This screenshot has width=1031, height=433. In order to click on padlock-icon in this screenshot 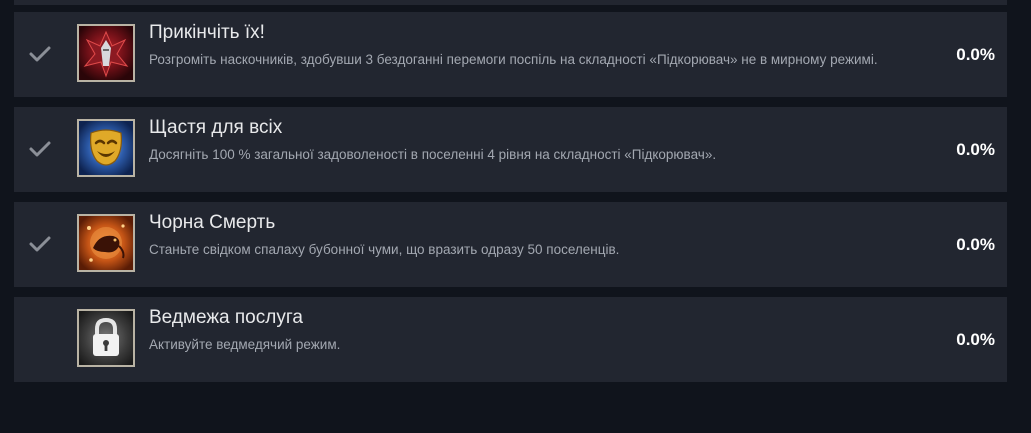, I will do `click(106, 338)`.